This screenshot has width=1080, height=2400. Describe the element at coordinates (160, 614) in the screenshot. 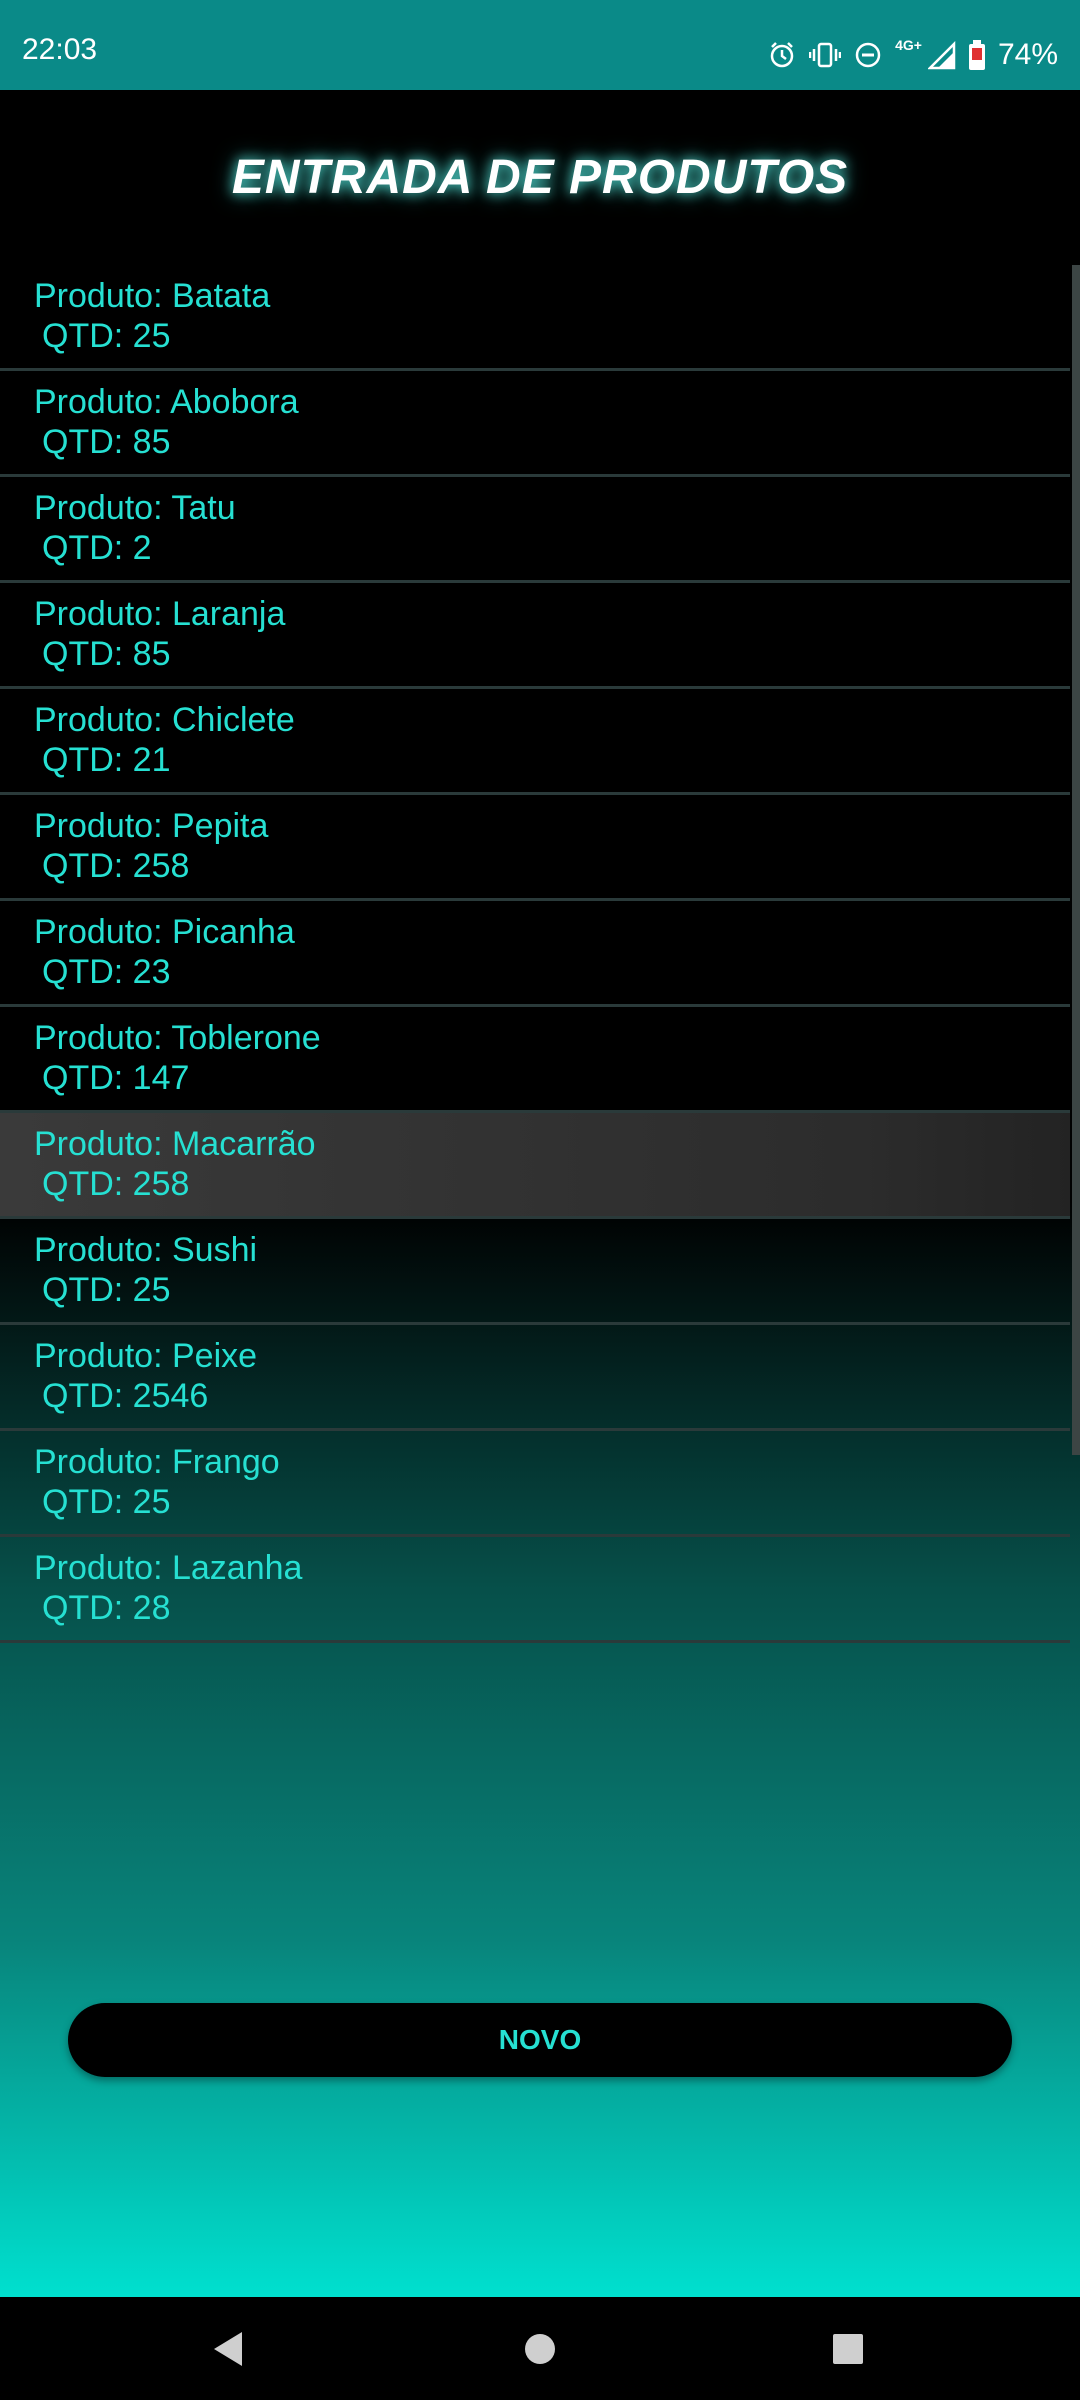

I see `product-name: Produto: Laranja` at that location.